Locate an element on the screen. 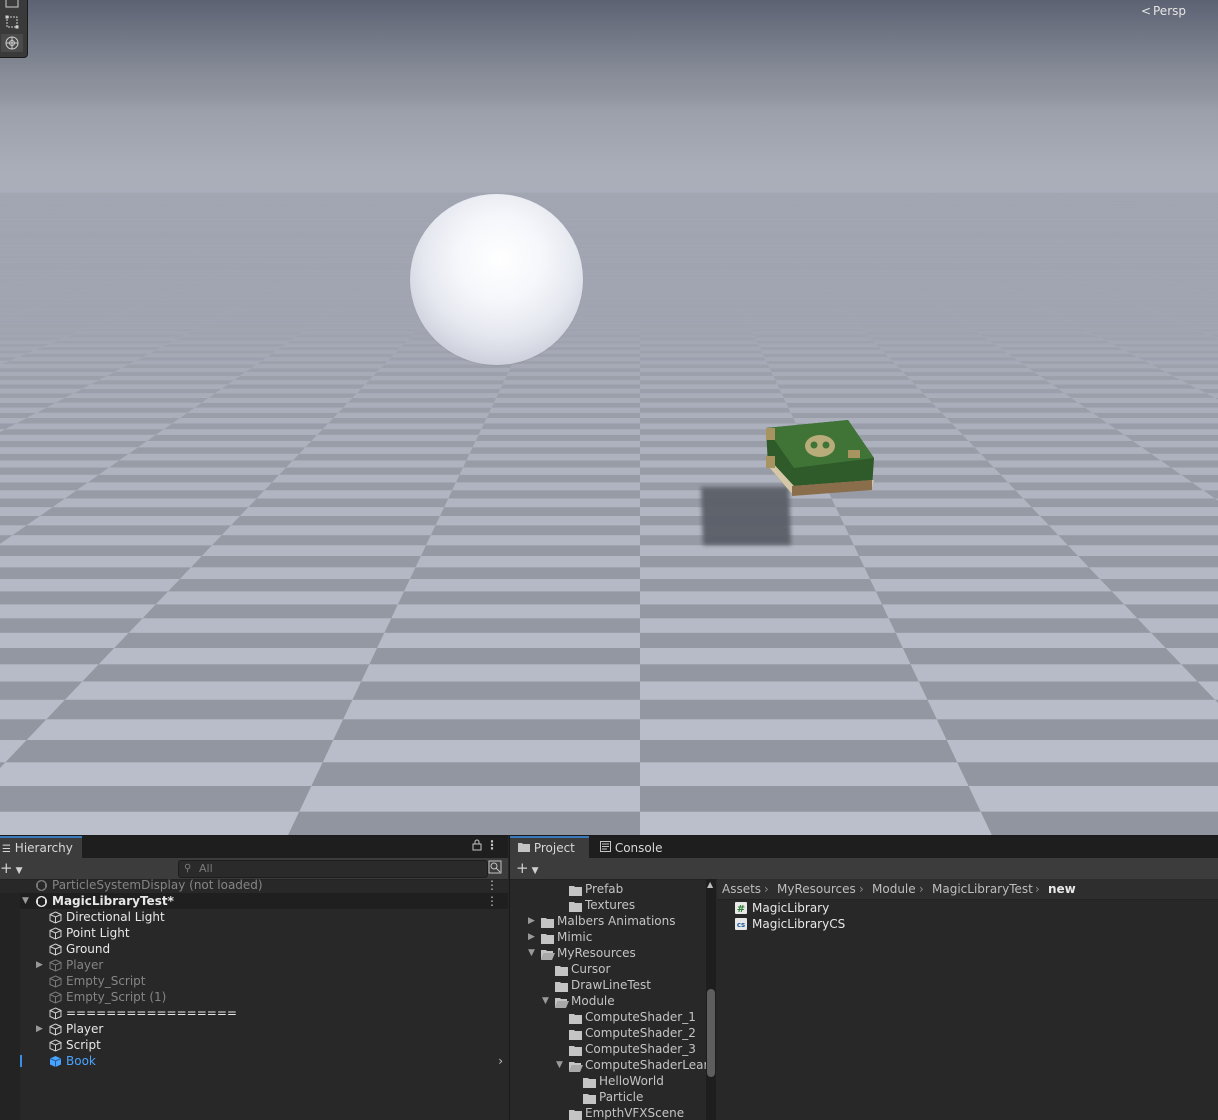  tree-item-helloworld: HelloWorld is located at coordinates (608, 1081).